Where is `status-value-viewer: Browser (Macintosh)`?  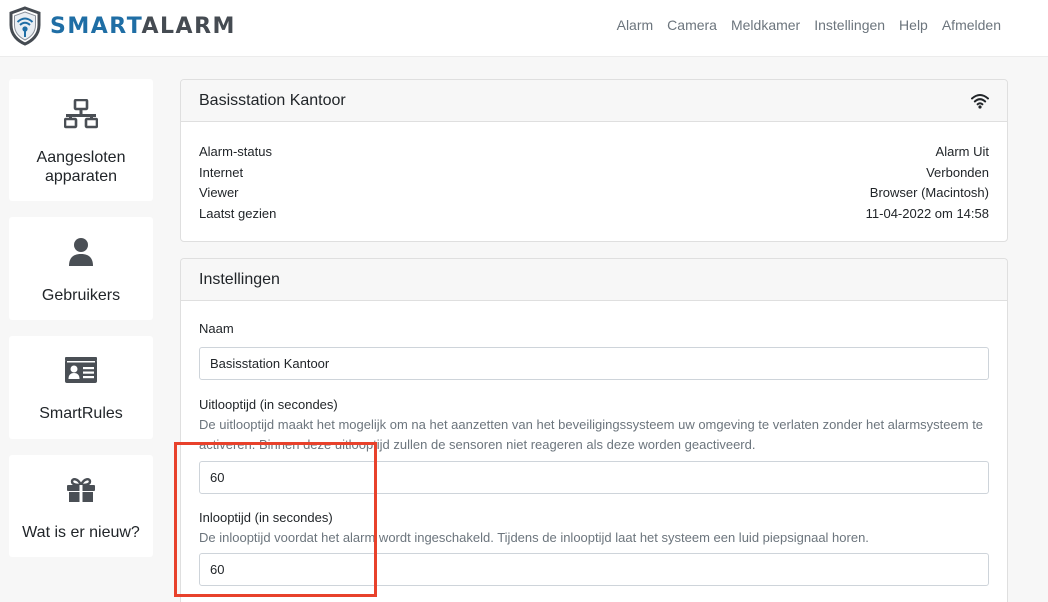
status-value-viewer: Browser (Macintosh) is located at coordinates (929, 193).